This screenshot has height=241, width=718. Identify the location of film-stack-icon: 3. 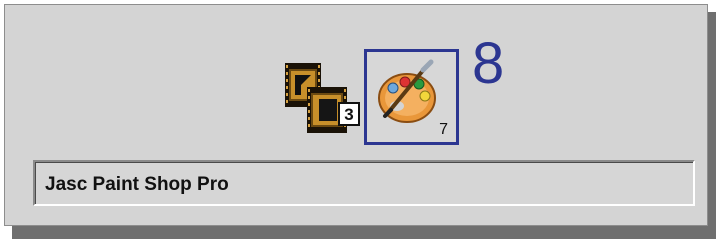
(321, 99).